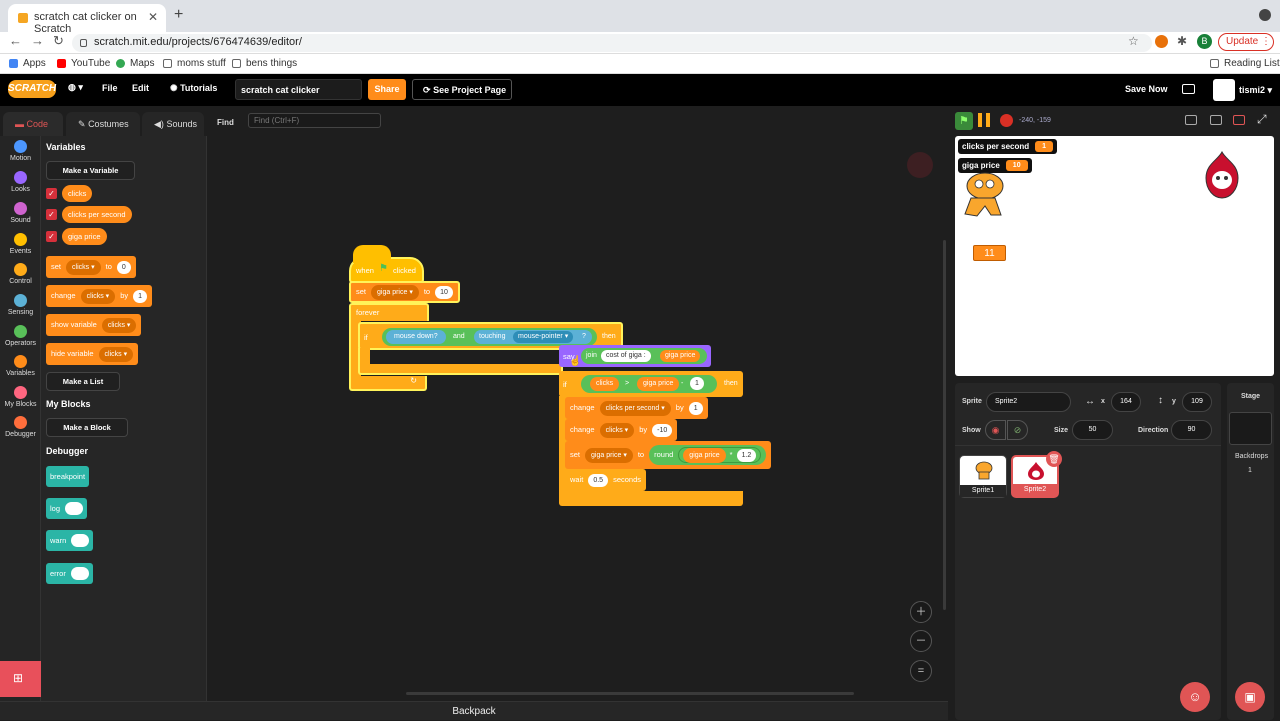 Image resolution: width=1280 pixels, height=721 pixels. I want to click on pause-button, so click(985, 120).